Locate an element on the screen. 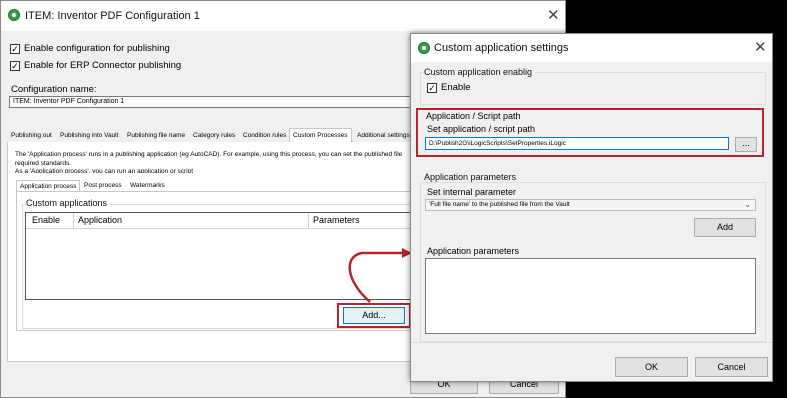 Image resolution: width=787 pixels, height=398 pixels. enable-checkbox: ✓ is located at coordinates (432, 88).